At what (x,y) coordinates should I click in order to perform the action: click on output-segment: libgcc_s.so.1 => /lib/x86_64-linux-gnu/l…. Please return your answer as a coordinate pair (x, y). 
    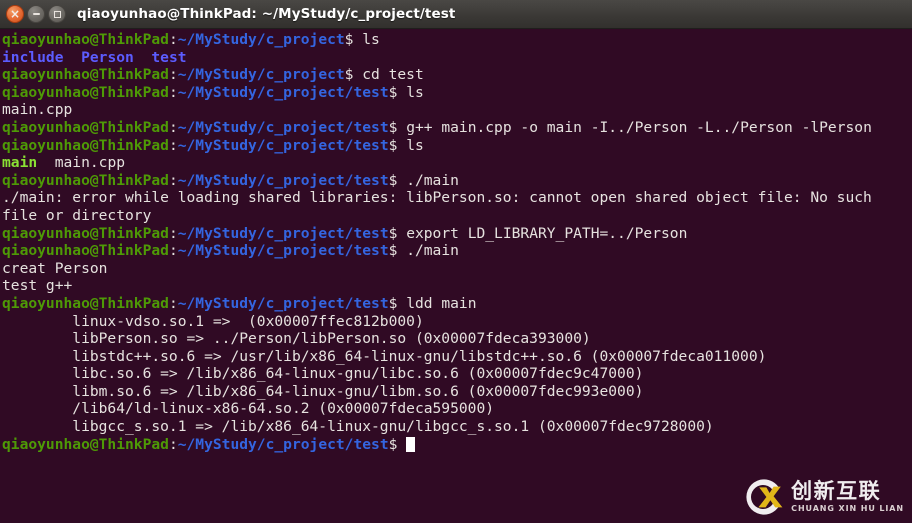
    Looking at the image, I should click on (358, 427).